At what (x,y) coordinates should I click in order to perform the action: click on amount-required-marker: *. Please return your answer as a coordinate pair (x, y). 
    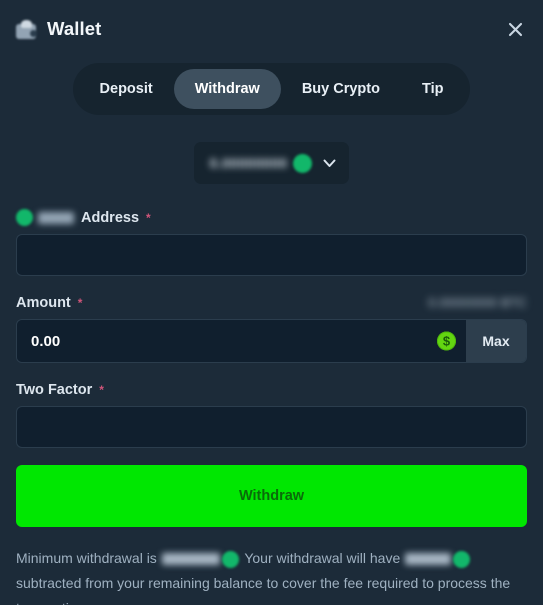
    Looking at the image, I should click on (80, 302).